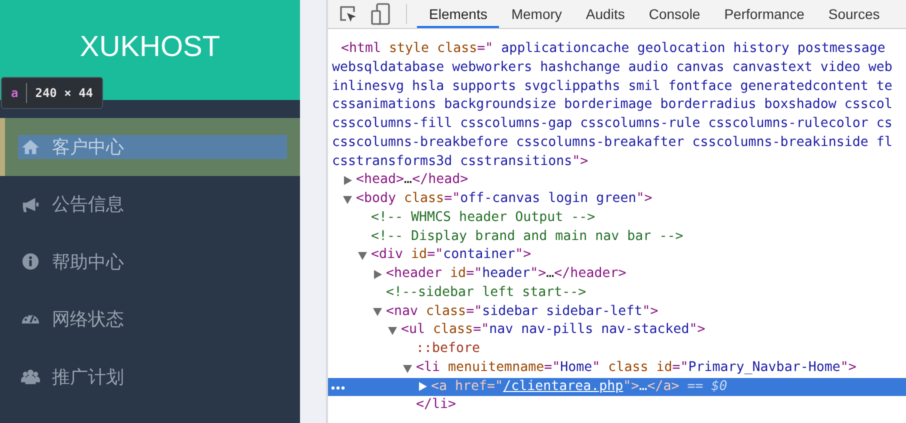  Describe the element at coordinates (381, 14) in the screenshot. I see `device-icon` at that location.